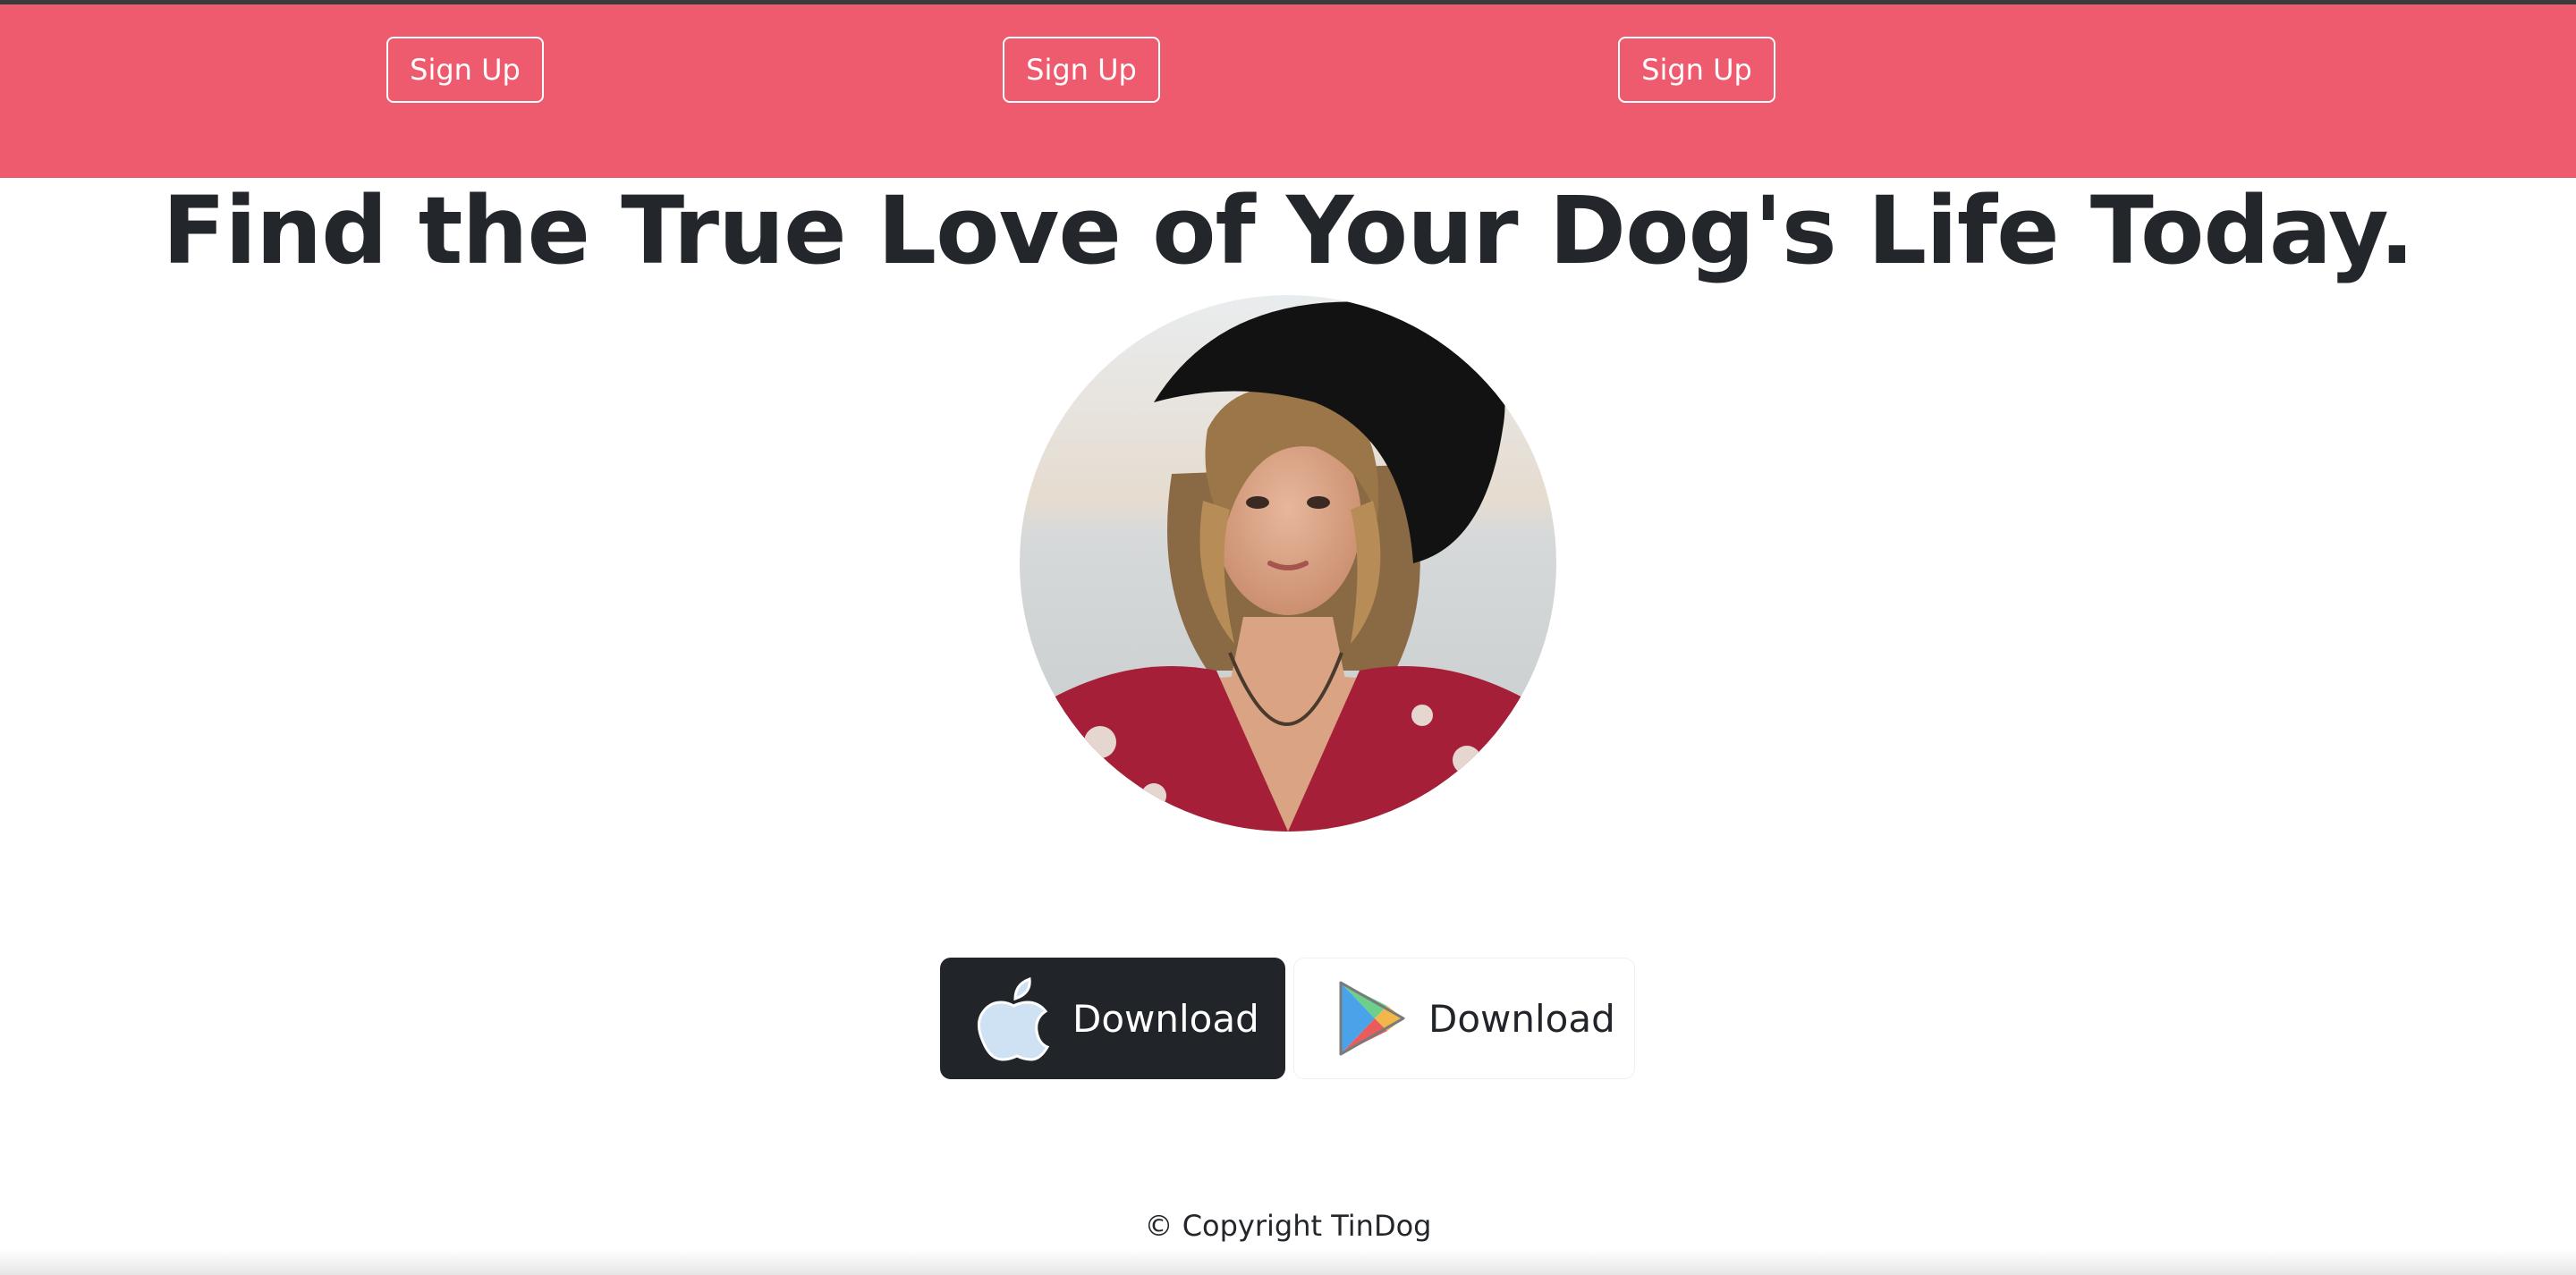  What do you see at coordinates (1288, 1226) in the screenshot?
I see `copyright-text: © Copyright TinDog` at bounding box center [1288, 1226].